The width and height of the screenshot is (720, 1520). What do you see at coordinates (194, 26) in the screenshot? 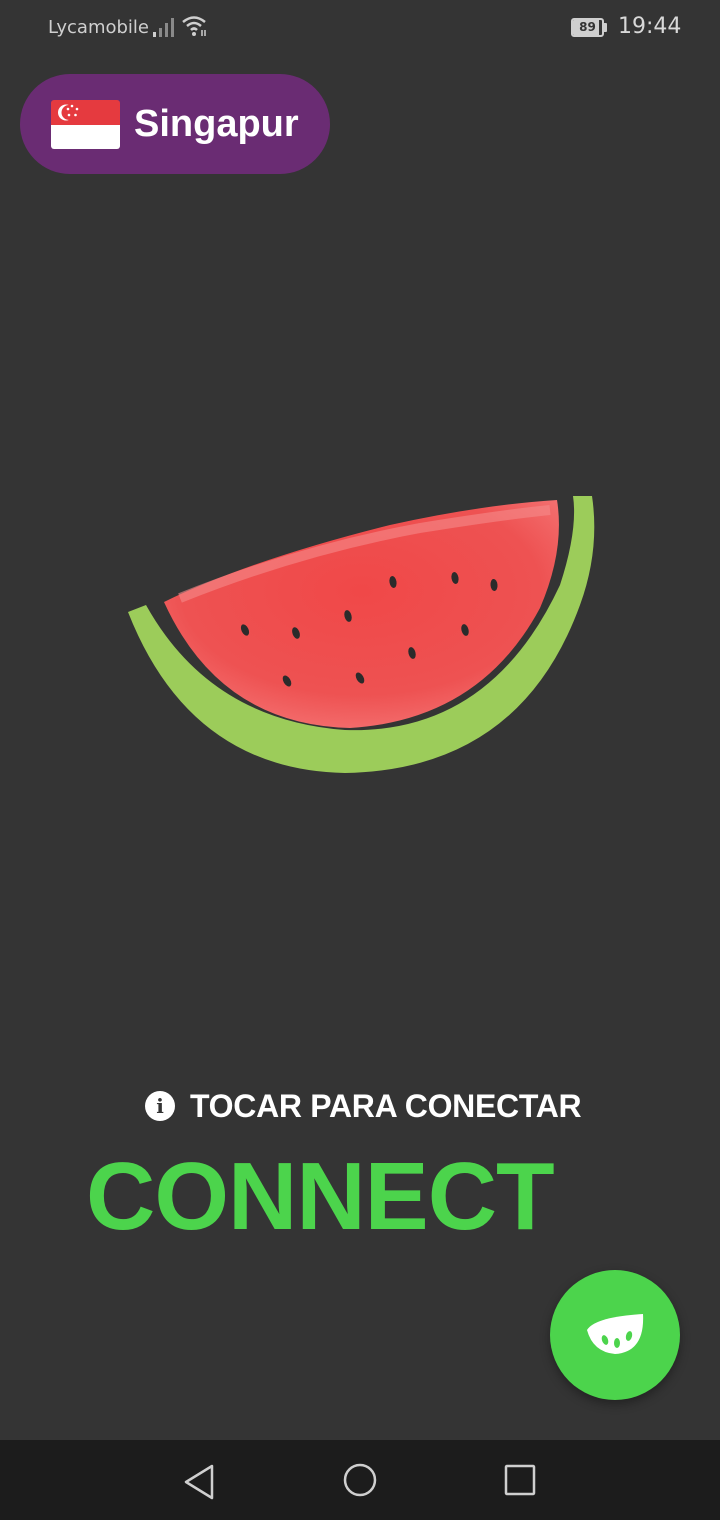
I see `wifi-icon` at bounding box center [194, 26].